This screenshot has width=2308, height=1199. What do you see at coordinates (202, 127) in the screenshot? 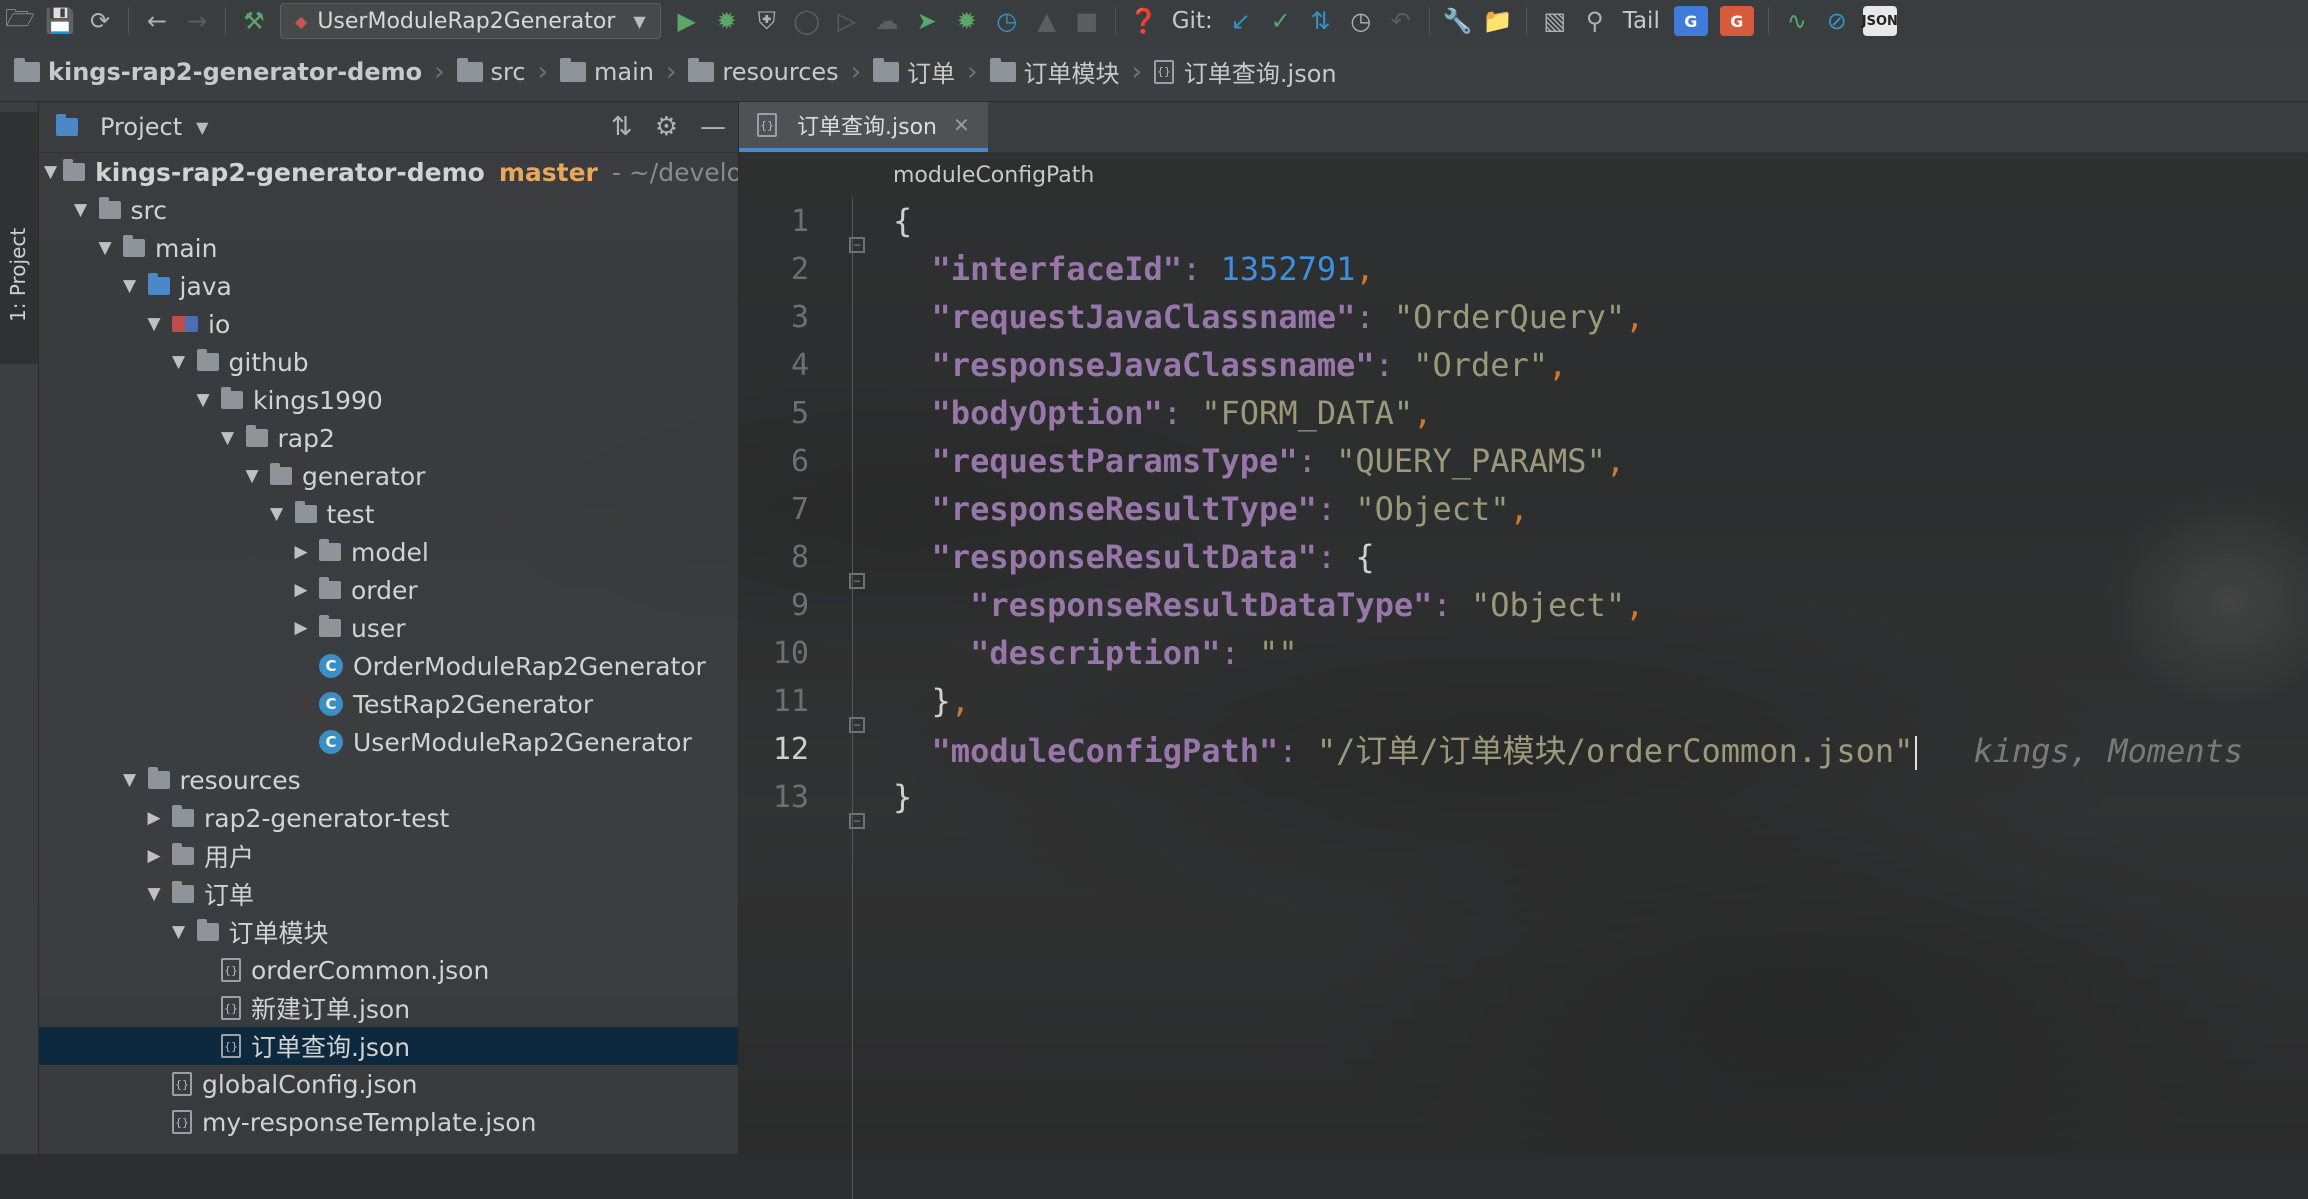
I see `chevron-down-icon: ▼` at bounding box center [202, 127].